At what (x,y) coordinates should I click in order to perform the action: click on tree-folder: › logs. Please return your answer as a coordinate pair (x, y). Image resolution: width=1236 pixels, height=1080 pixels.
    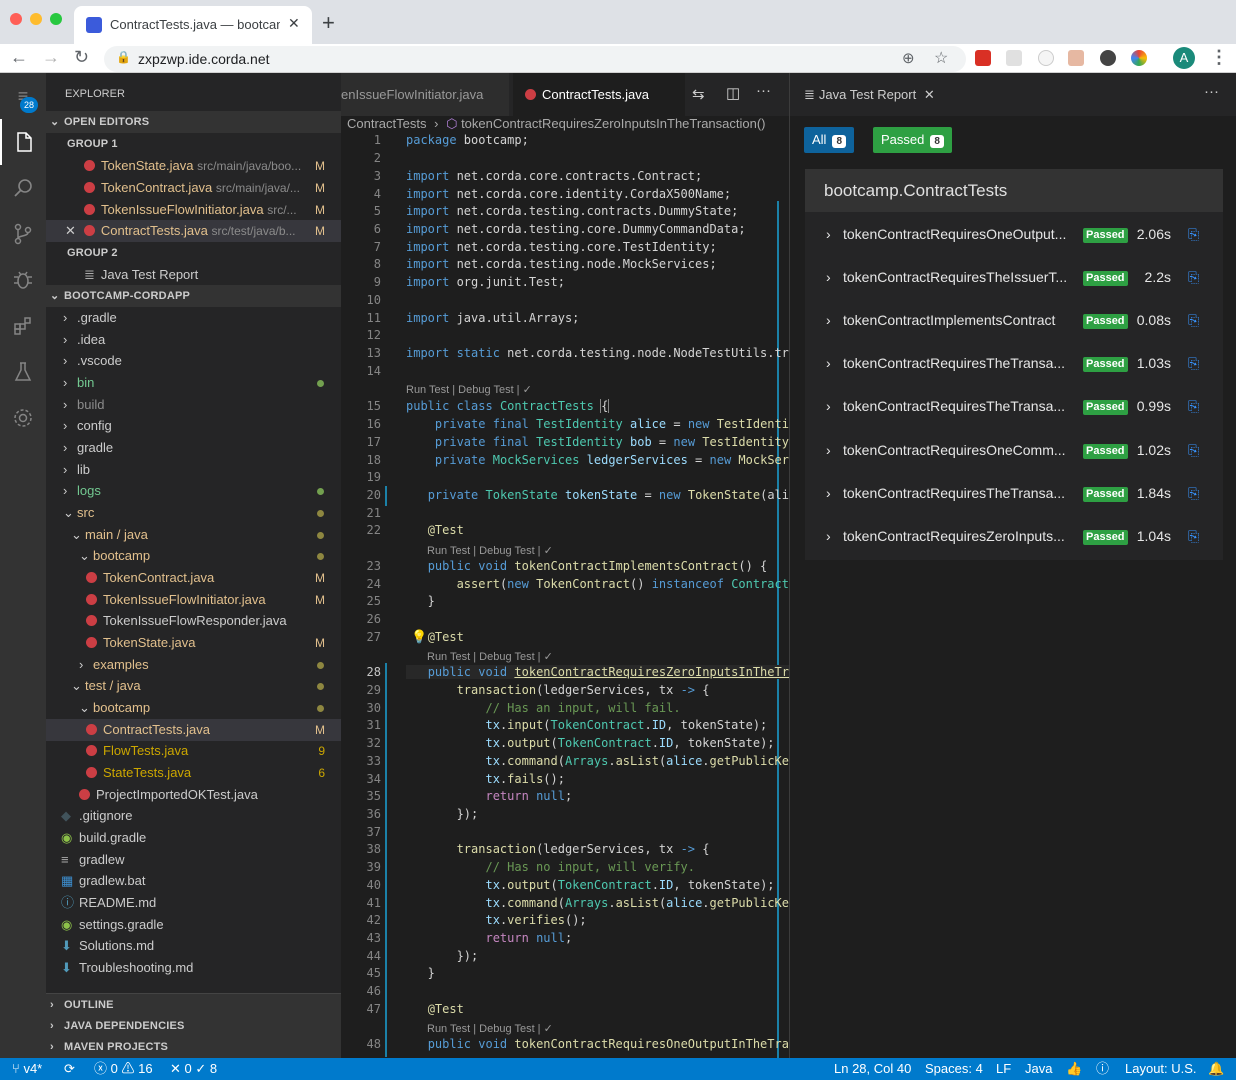
    Looking at the image, I should click on (193, 491).